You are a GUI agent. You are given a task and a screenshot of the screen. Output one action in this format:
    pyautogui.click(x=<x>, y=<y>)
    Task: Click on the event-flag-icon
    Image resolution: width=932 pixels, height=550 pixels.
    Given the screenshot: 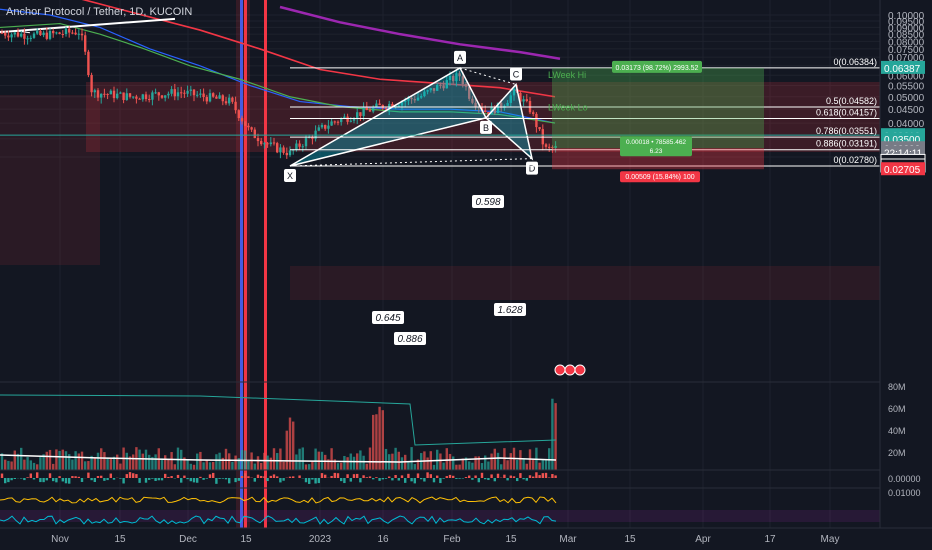 What is the action you would take?
    pyautogui.click(x=570, y=370)
    